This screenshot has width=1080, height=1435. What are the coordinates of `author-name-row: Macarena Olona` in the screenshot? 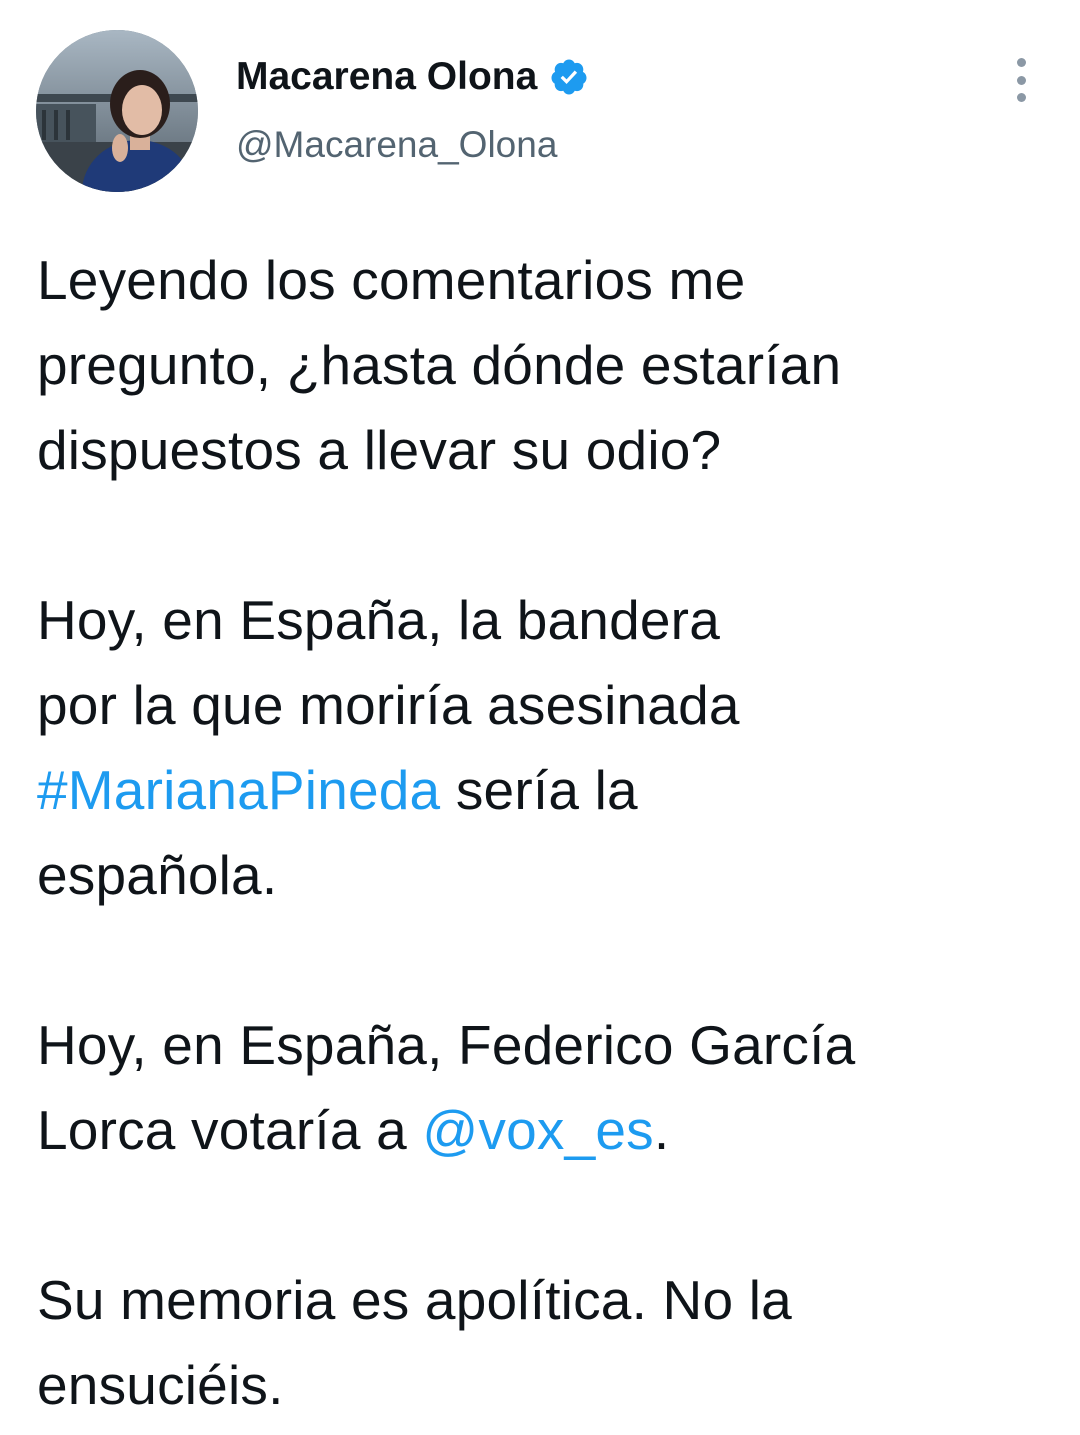 It's located at (412, 77).